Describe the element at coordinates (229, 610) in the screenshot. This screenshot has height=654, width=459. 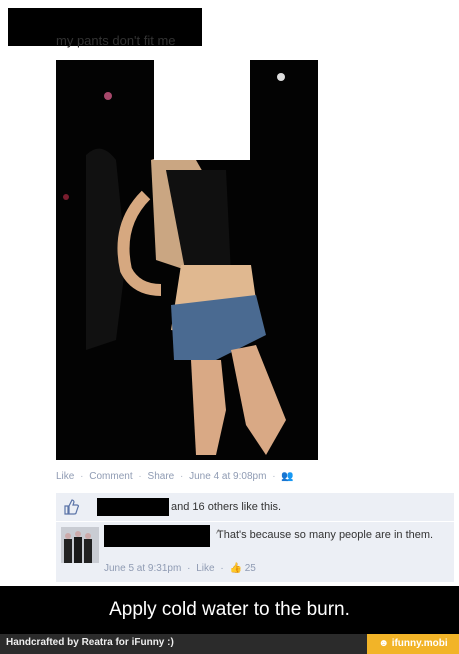
I see `caption: Apply cold water to the burn.` at that location.